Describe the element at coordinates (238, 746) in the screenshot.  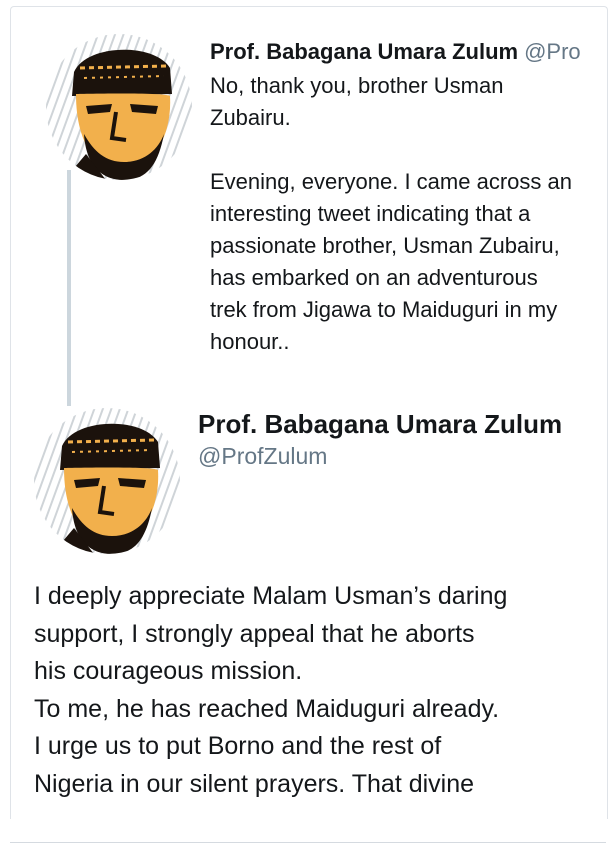
I see `tweet-text-line: I urge us to put Borno and the rest of` at that location.